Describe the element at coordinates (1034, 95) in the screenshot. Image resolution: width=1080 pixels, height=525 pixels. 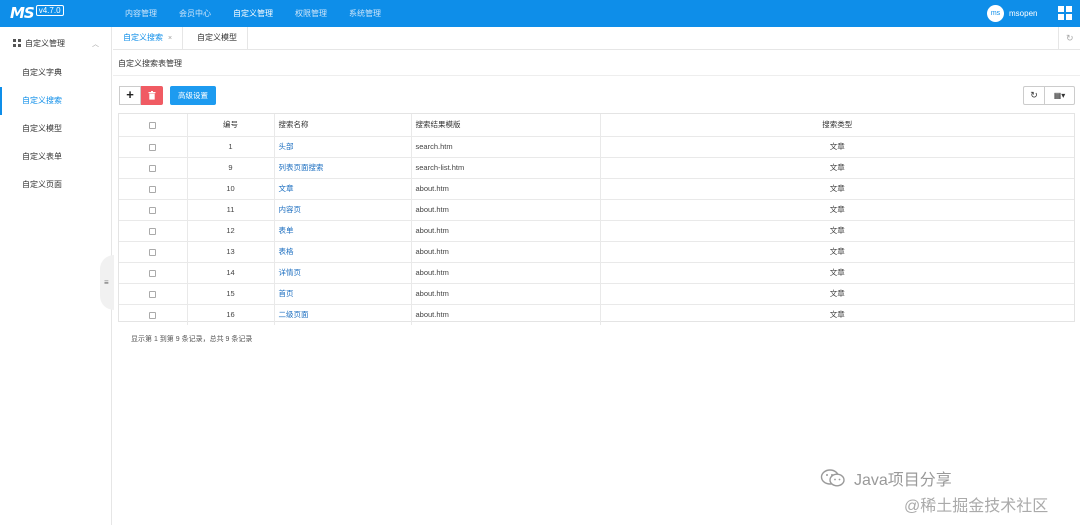
I see `refresh-button: ↻` at that location.